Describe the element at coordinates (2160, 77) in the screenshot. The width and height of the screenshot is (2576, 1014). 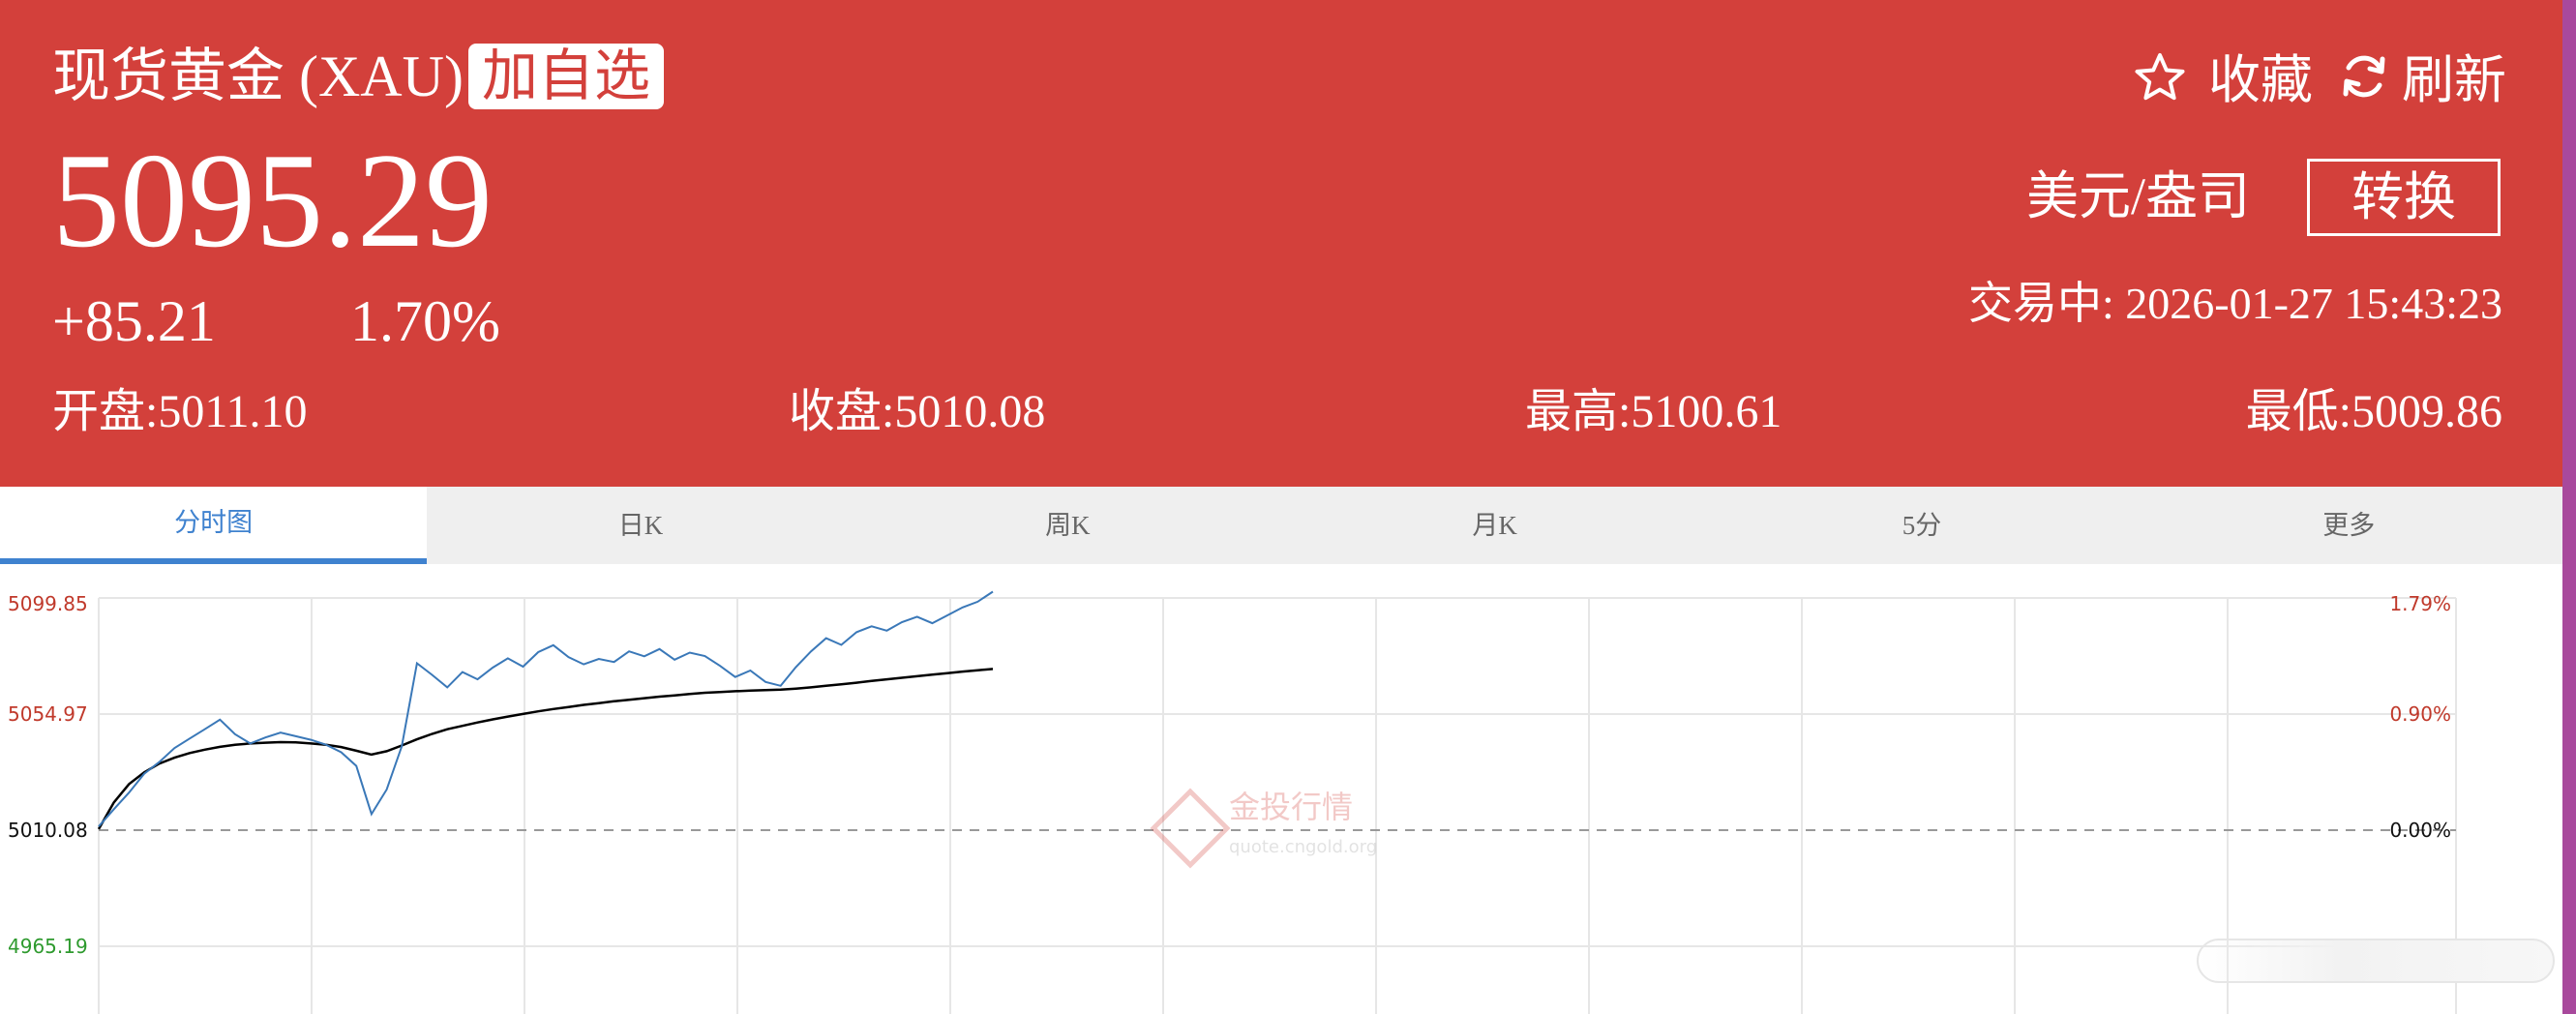
I see `star-icon` at that location.